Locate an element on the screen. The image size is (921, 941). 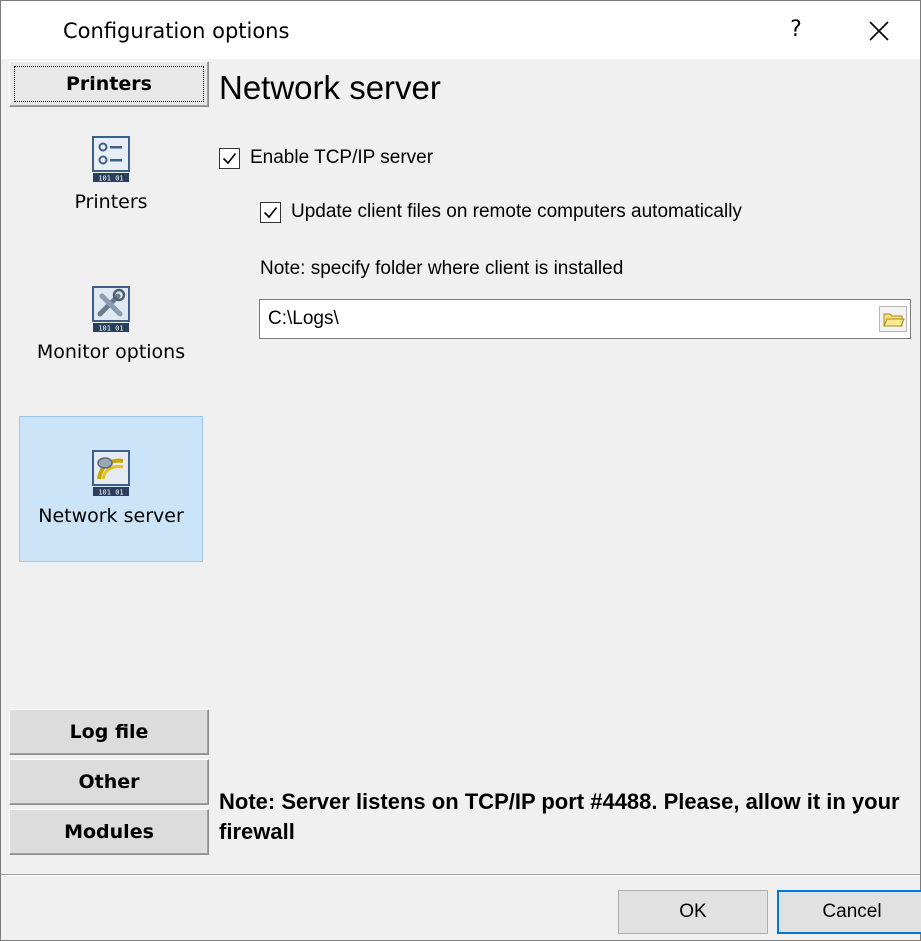
enable-tcp-checkbox is located at coordinates (229, 158).